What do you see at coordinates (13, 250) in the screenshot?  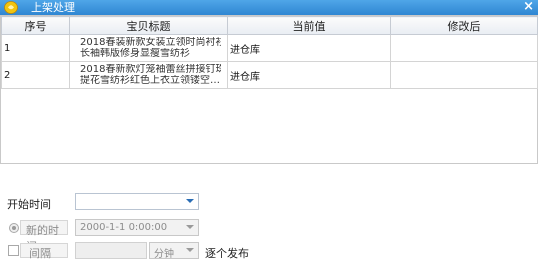 I see `interval-checkbox` at bounding box center [13, 250].